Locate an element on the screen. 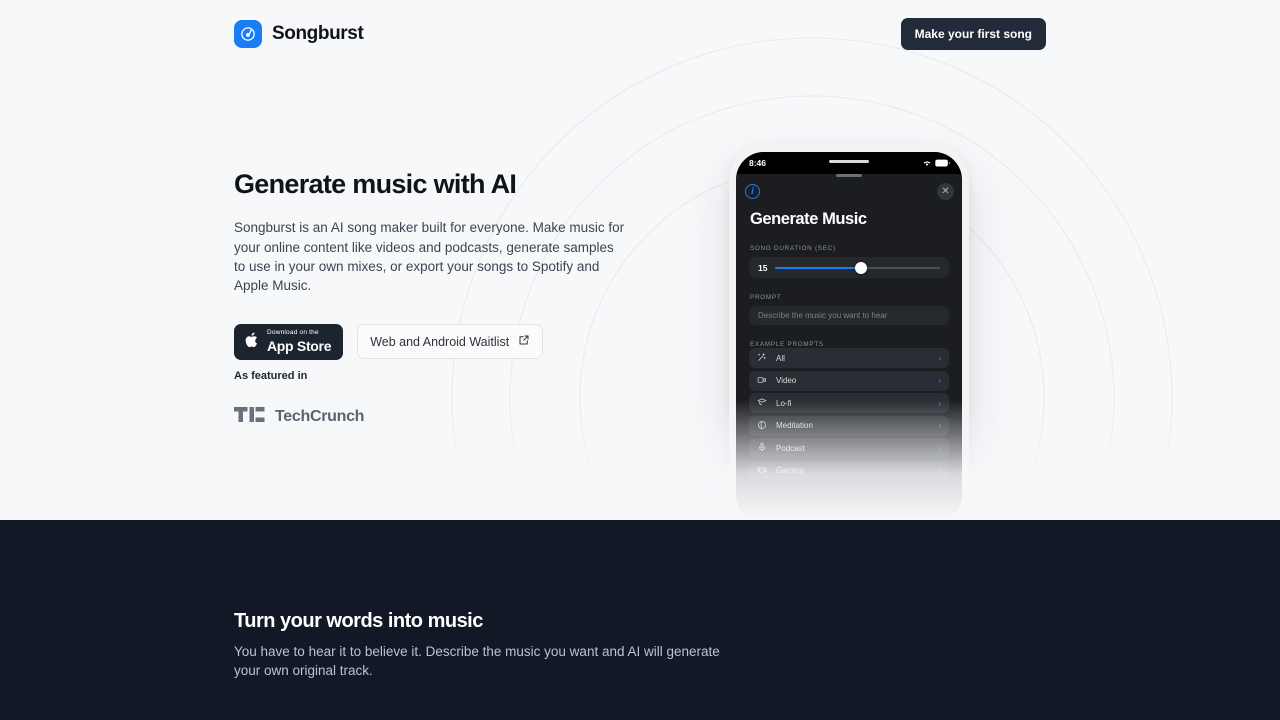 The width and height of the screenshot is (1280, 720). list-item: All › is located at coordinates (849, 358).